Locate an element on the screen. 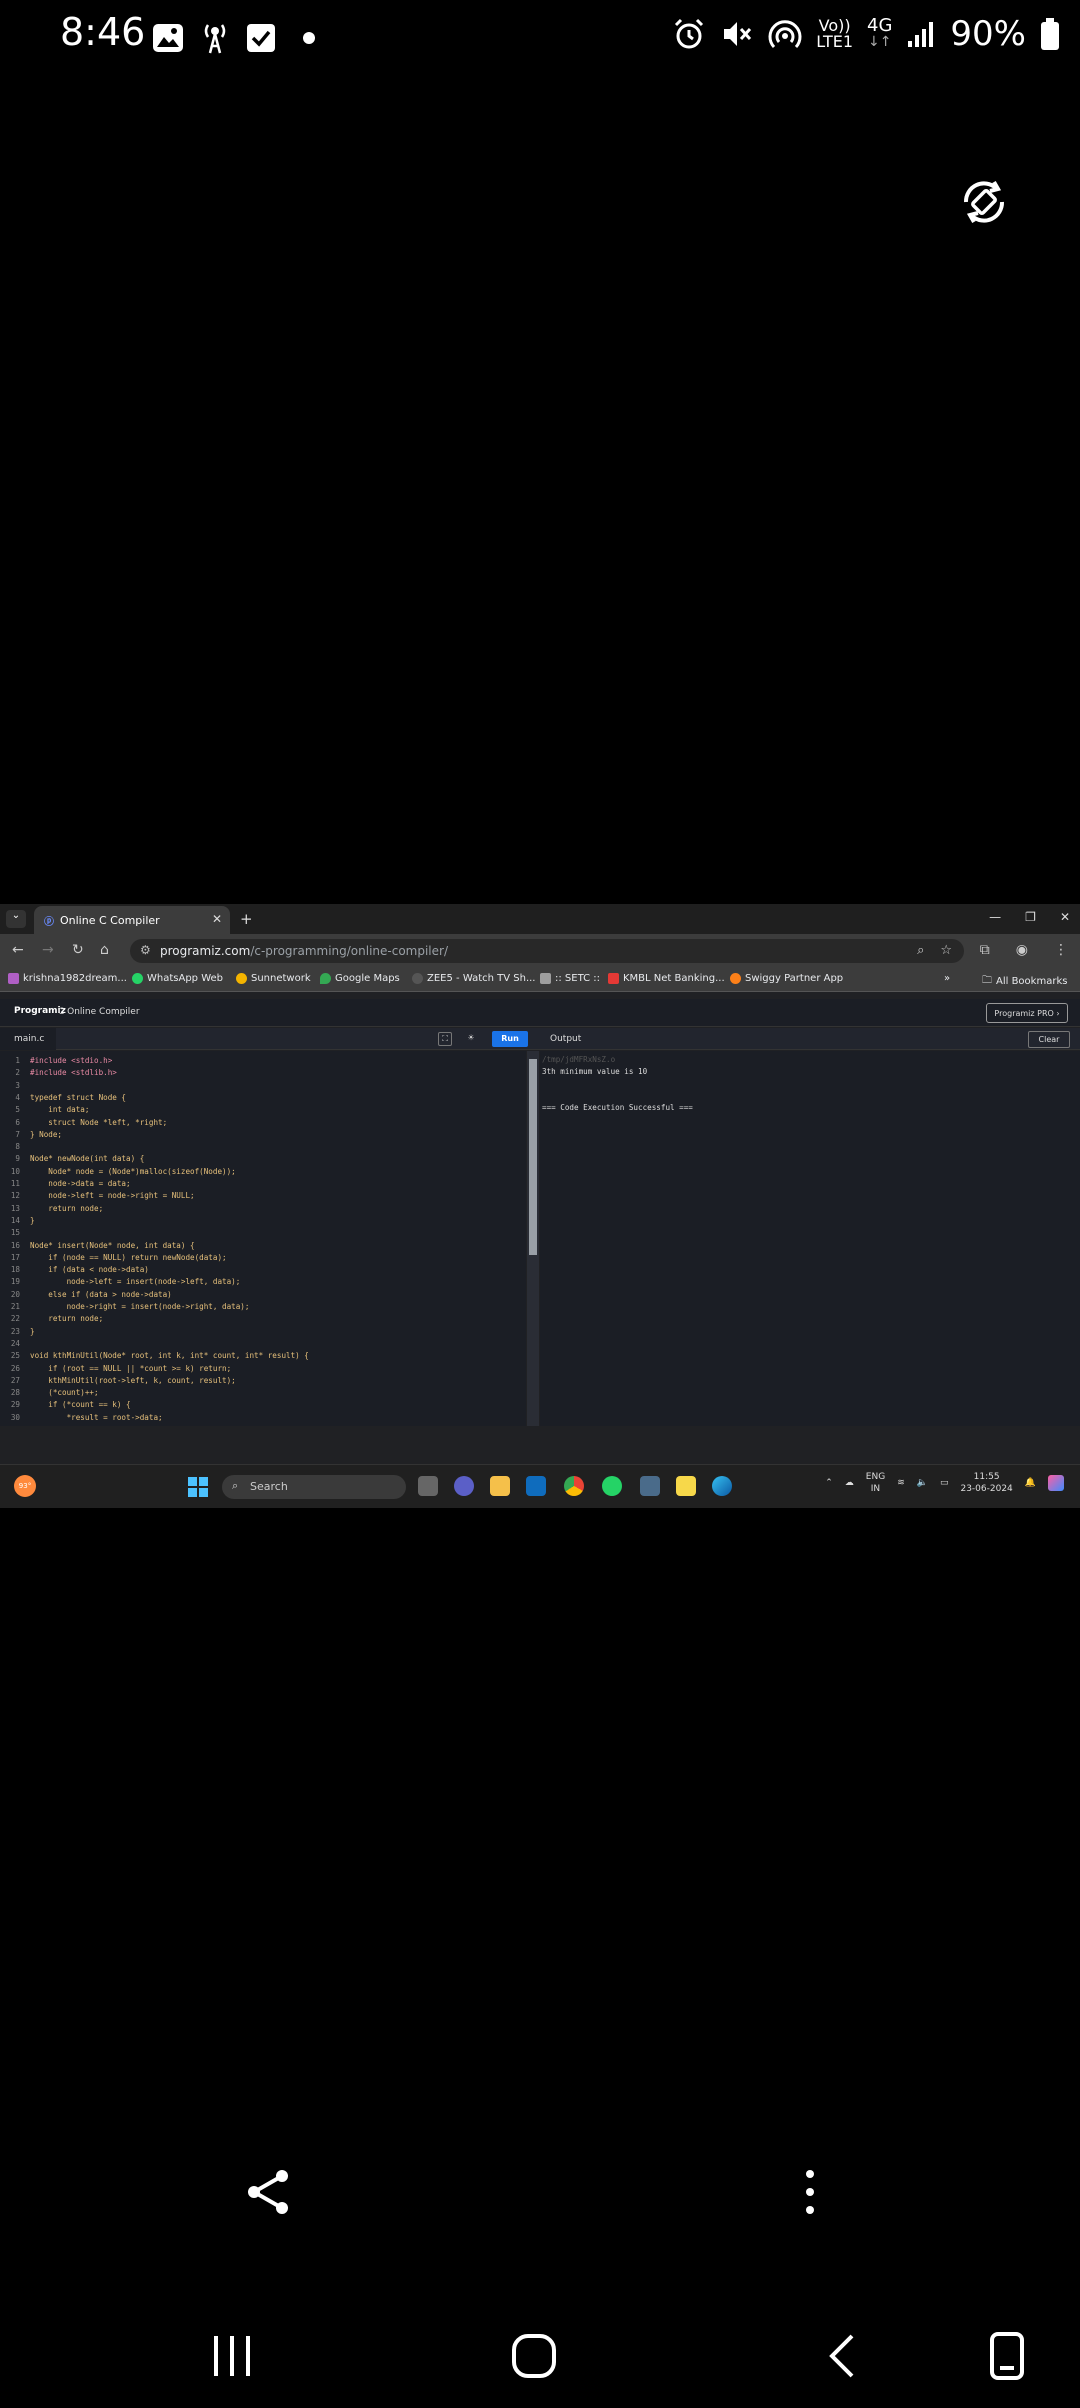  code-line: 4 typedef struct Node { is located at coordinates (63, 1098).